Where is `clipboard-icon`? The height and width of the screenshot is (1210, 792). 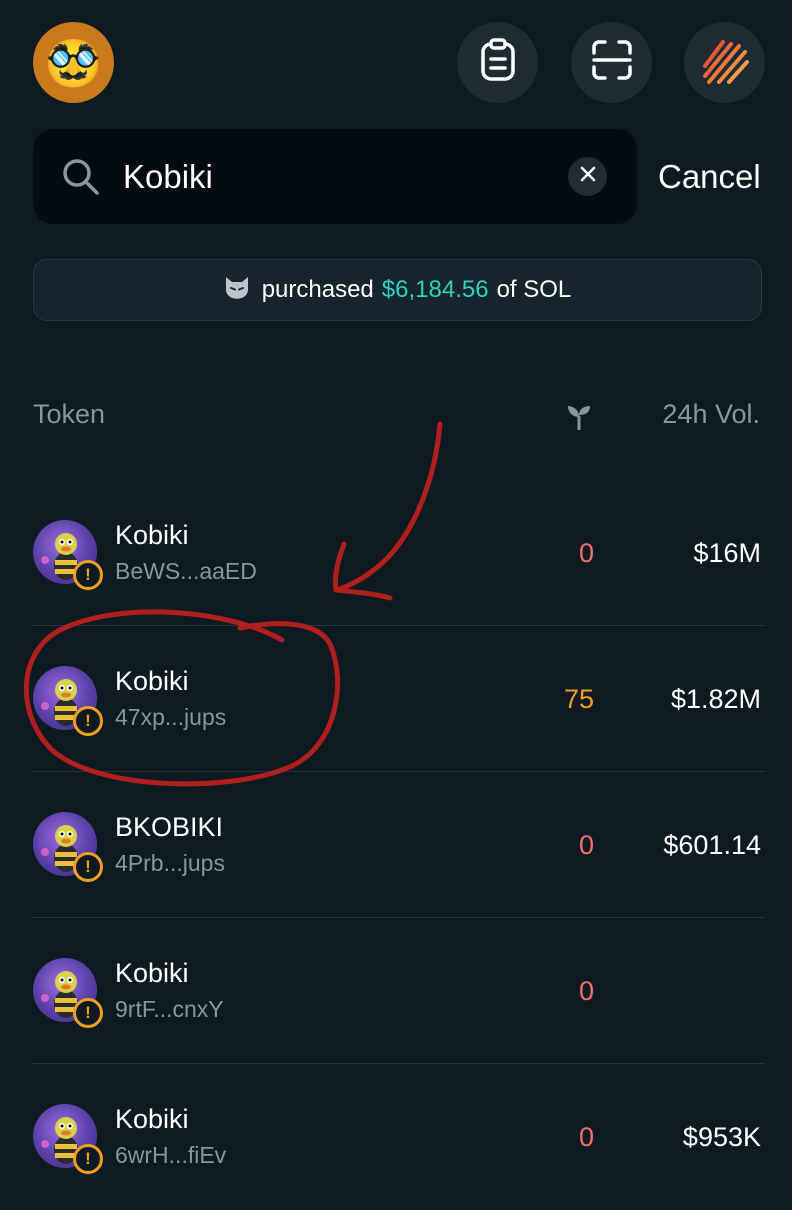 clipboard-icon is located at coordinates (498, 62).